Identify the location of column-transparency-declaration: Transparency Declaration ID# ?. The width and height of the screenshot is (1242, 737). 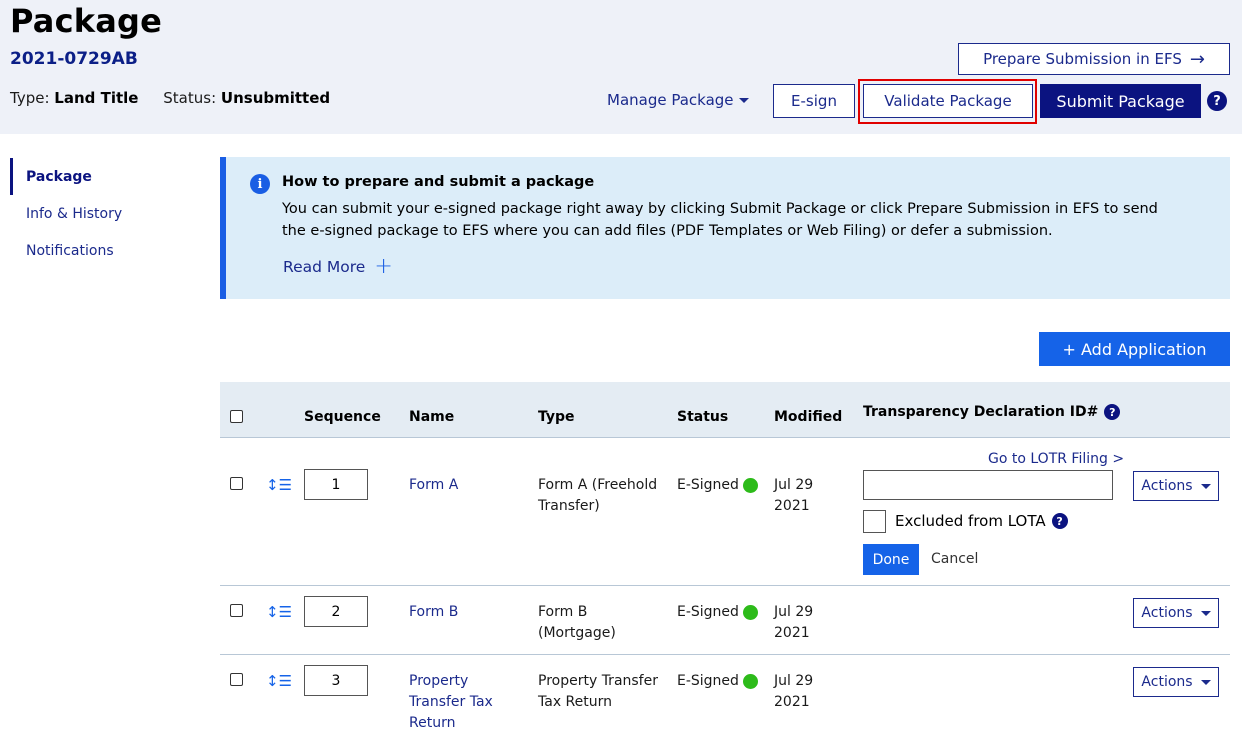
(992, 412).